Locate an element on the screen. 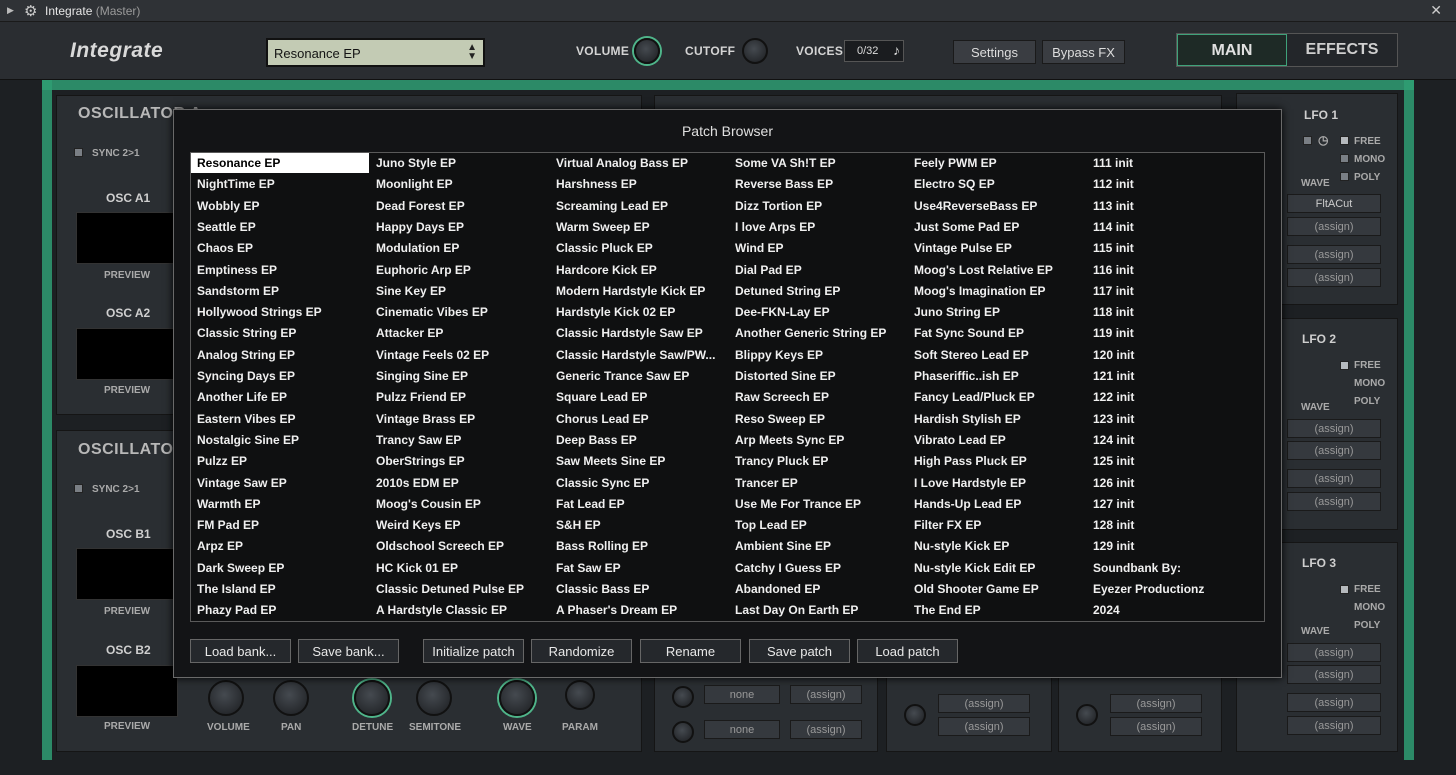 The image size is (1456, 775). patch-item: NightTime EP is located at coordinates (280, 184).